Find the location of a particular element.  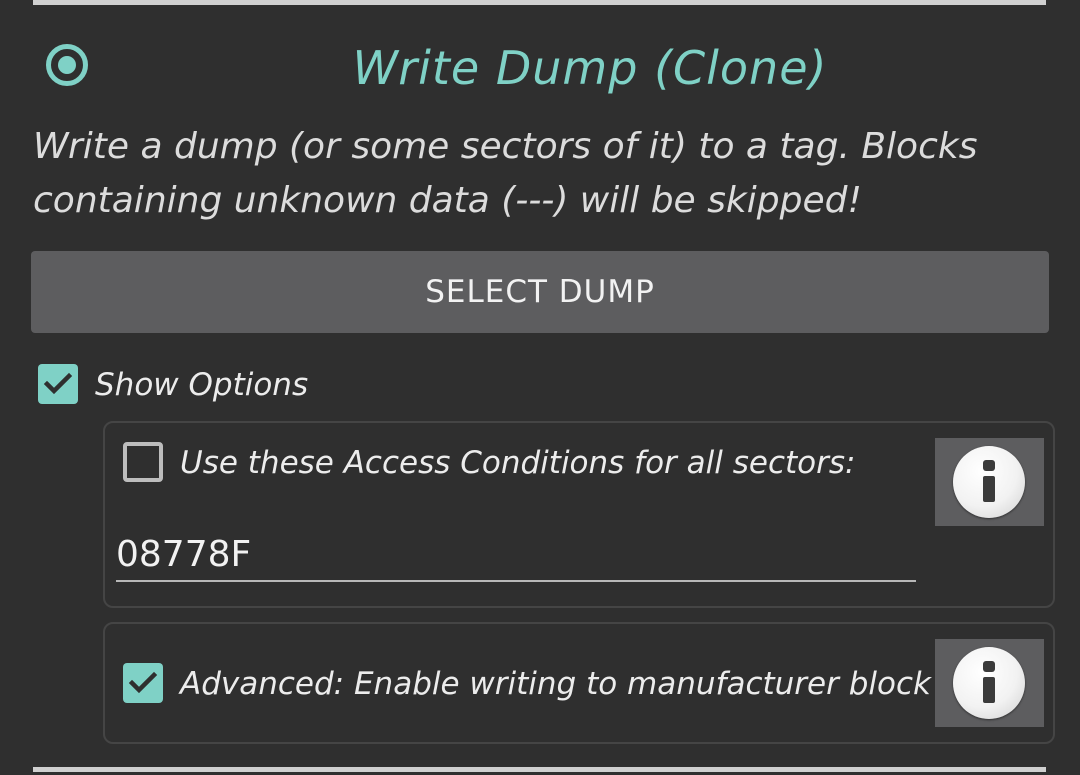

access-conditions-input is located at coordinates (516, 555).